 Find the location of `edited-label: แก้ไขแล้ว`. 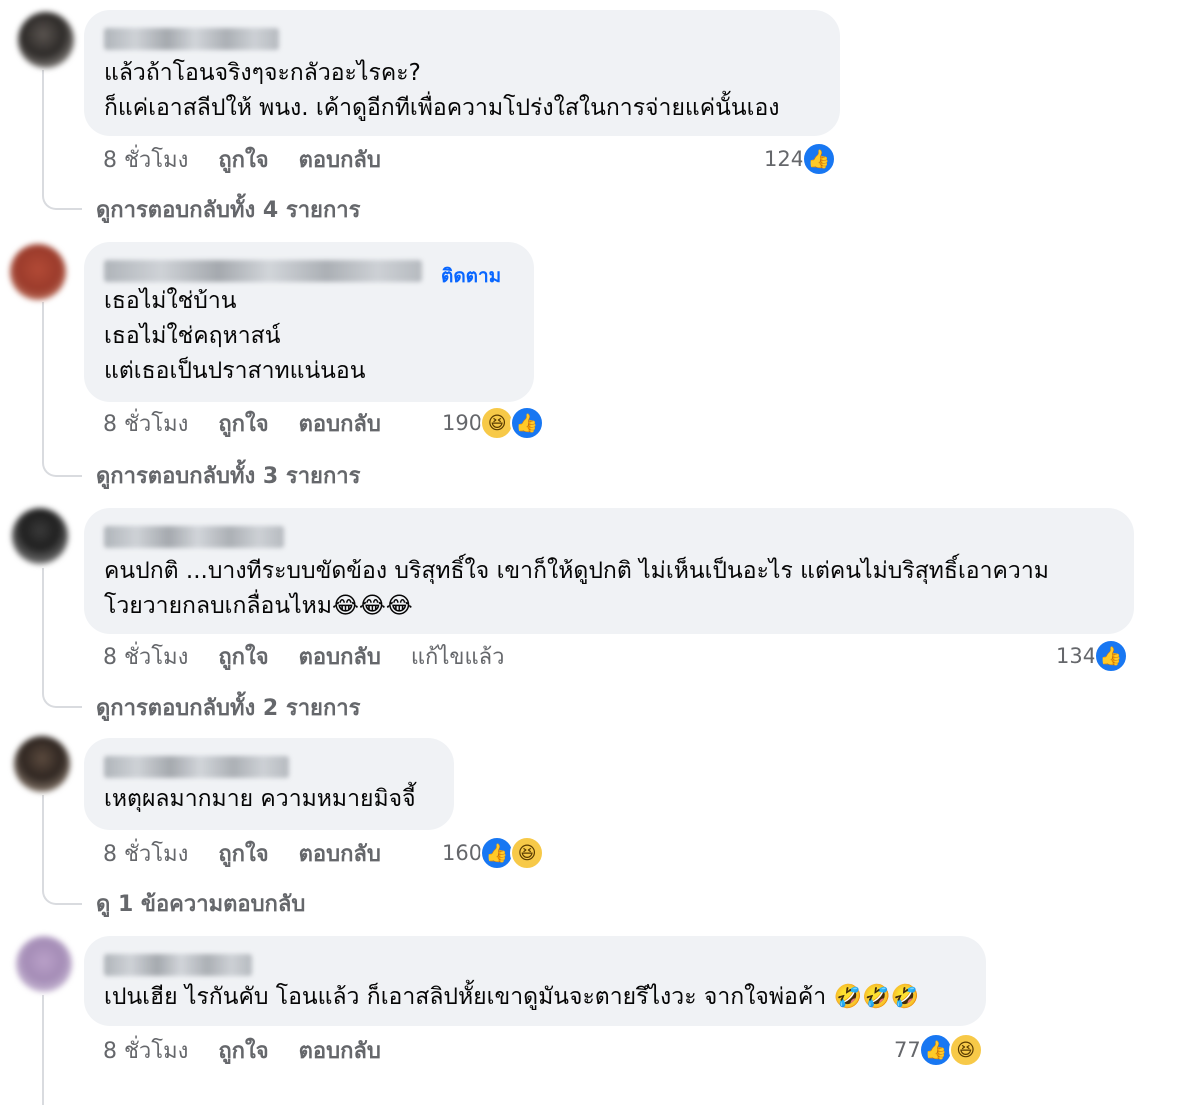

edited-label: แก้ไขแล้ว is located at coordinates (457, 657).